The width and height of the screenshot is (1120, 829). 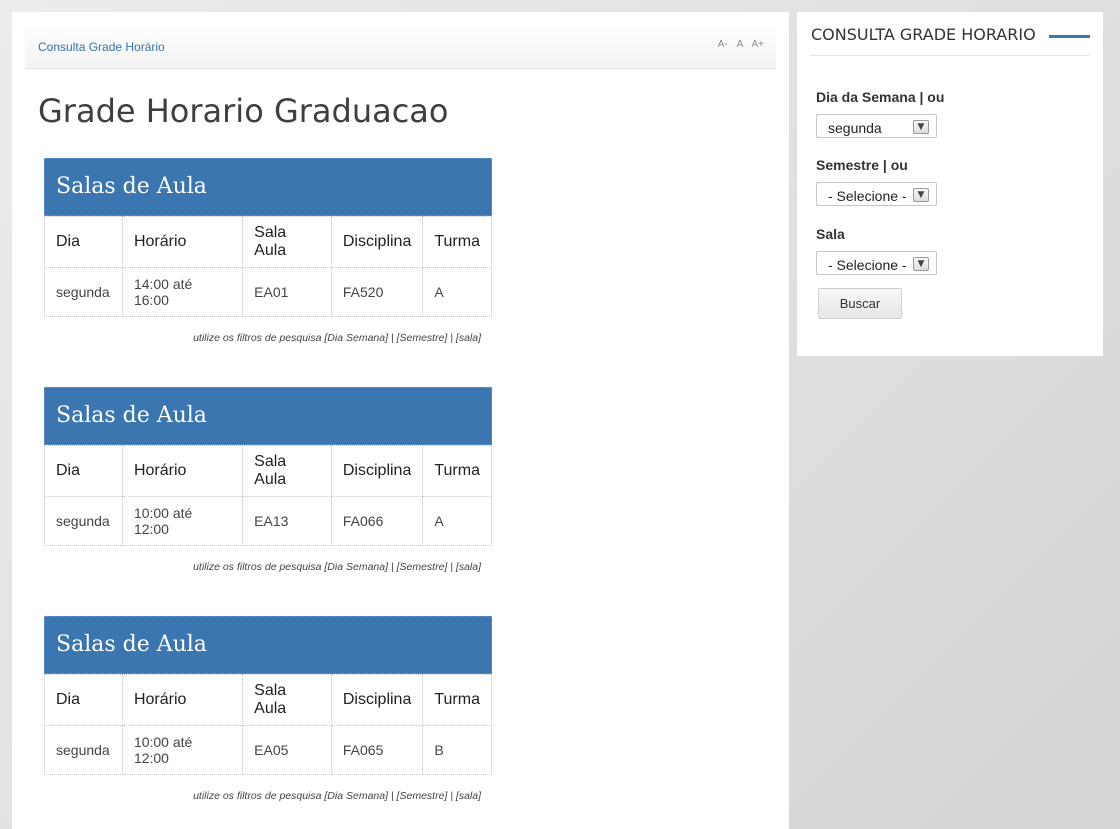 I want to click on table-cell: B, so click(x=457, y=750).